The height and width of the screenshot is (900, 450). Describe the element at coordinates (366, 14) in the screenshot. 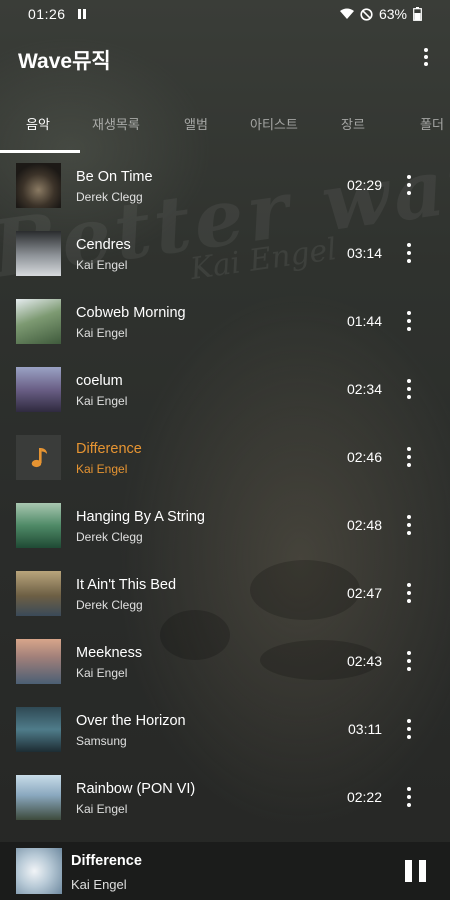

I see `do-not-disturb-icon` at that location.